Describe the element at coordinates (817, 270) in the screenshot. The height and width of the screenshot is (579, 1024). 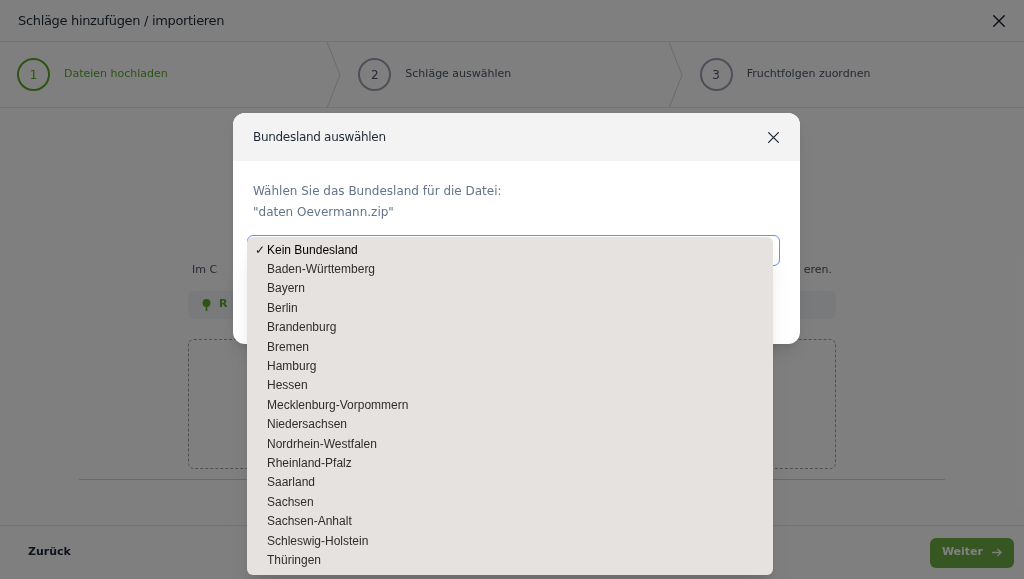
I see `instruction-text: eren.` at that location.